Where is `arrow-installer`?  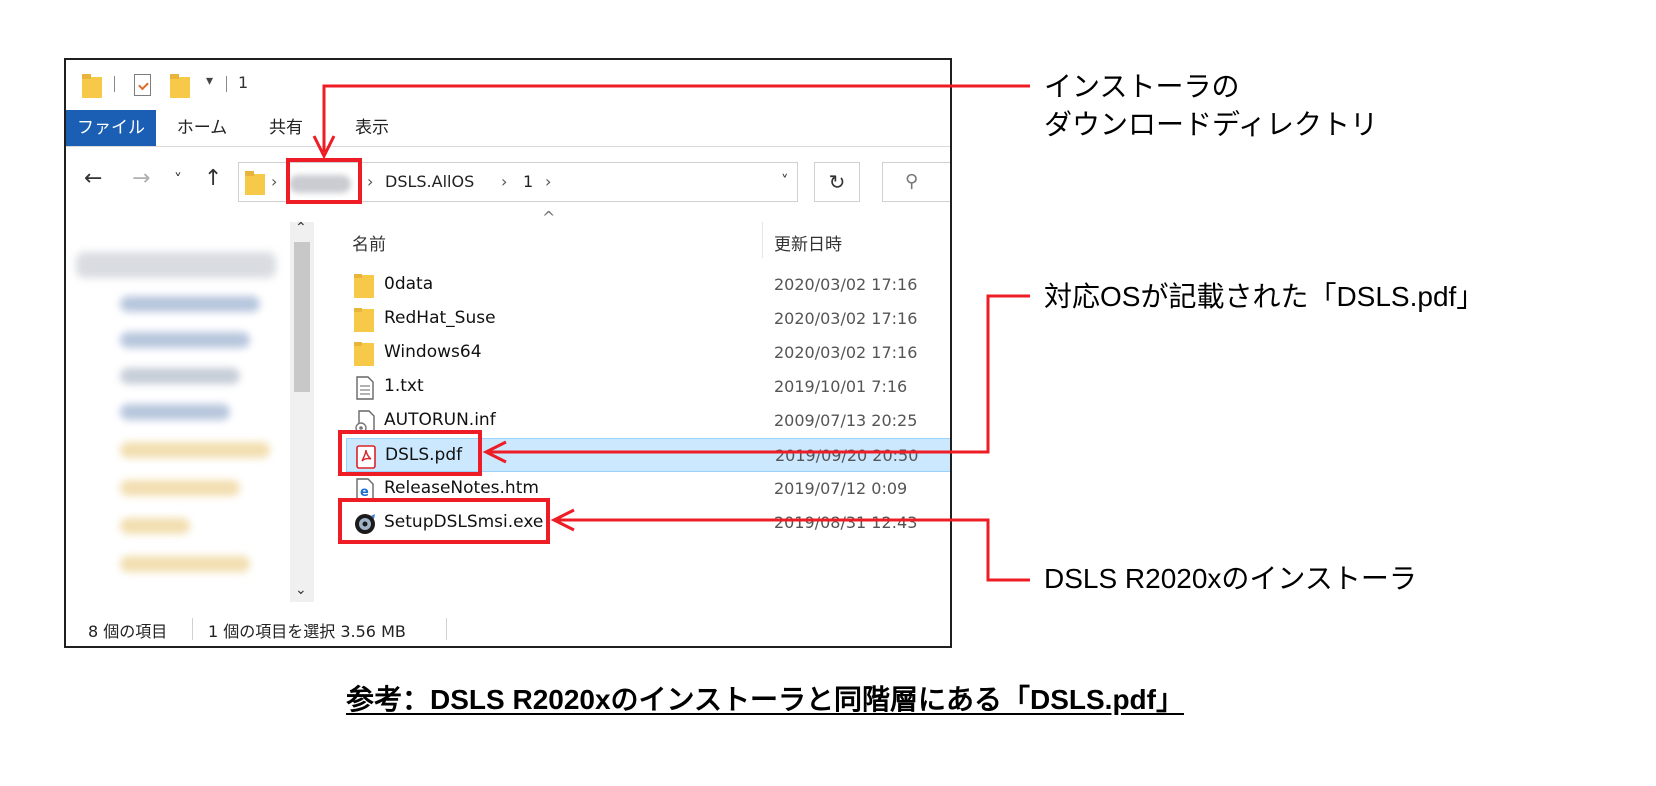
arrow-installer is located at coordinates (793, 550).